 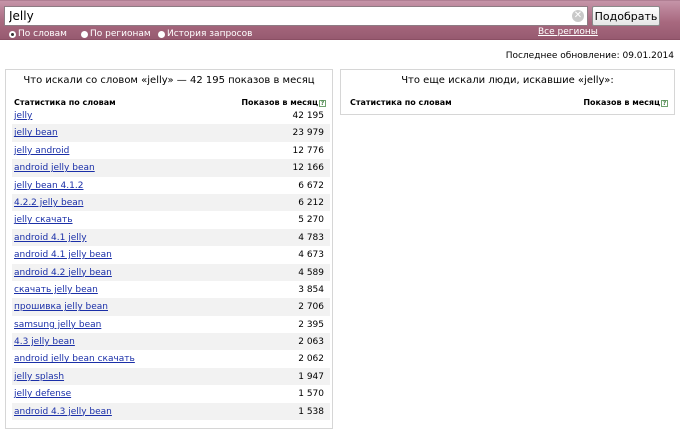 I want to click on keyword-link: скачать jelly bean, so click(x=56, y=290).